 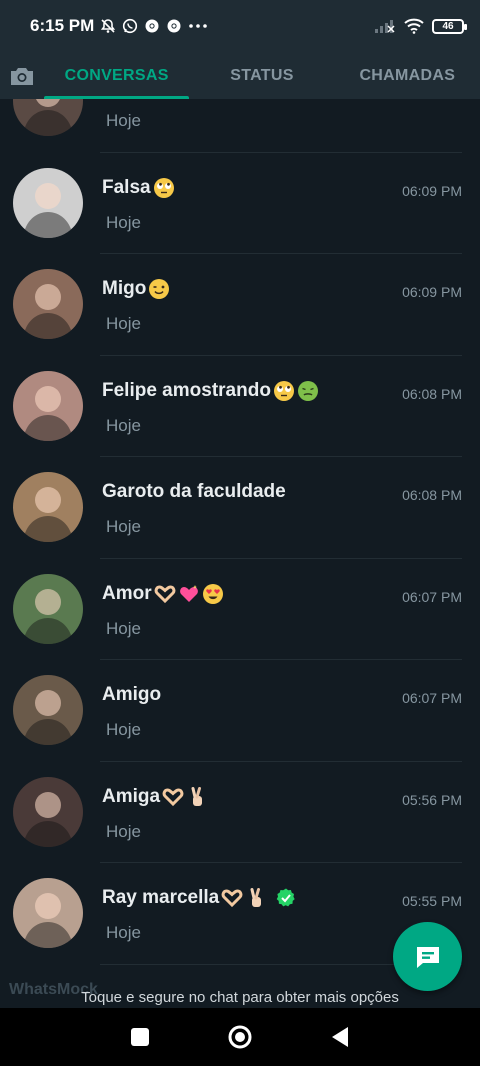 I want to click on status-time: 6:15 PM, so click(x=62, y=25).